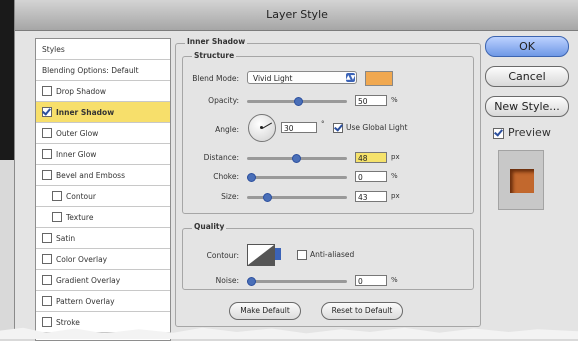 The image size is (578, 341). I want to click on style-item-label: Stroke, so click(68, 322).